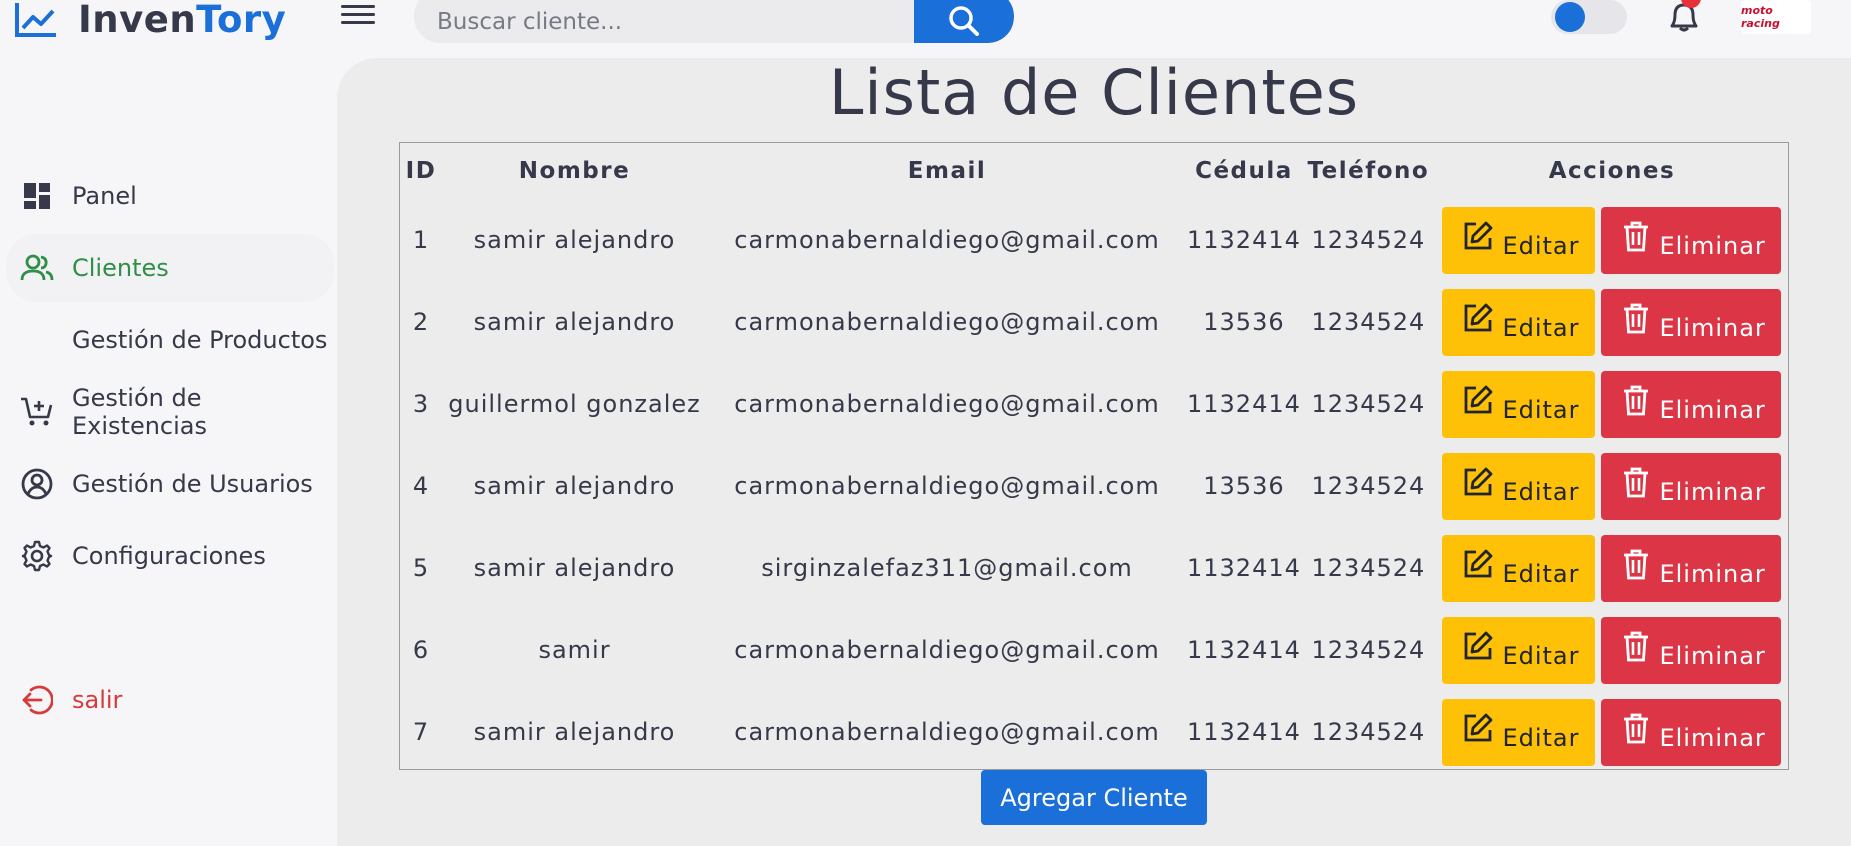  What do you see at coordinates (1760, 17) in the screenshot?
I see `avatar-logo: moto racing` at bounding box center [1760, 17].